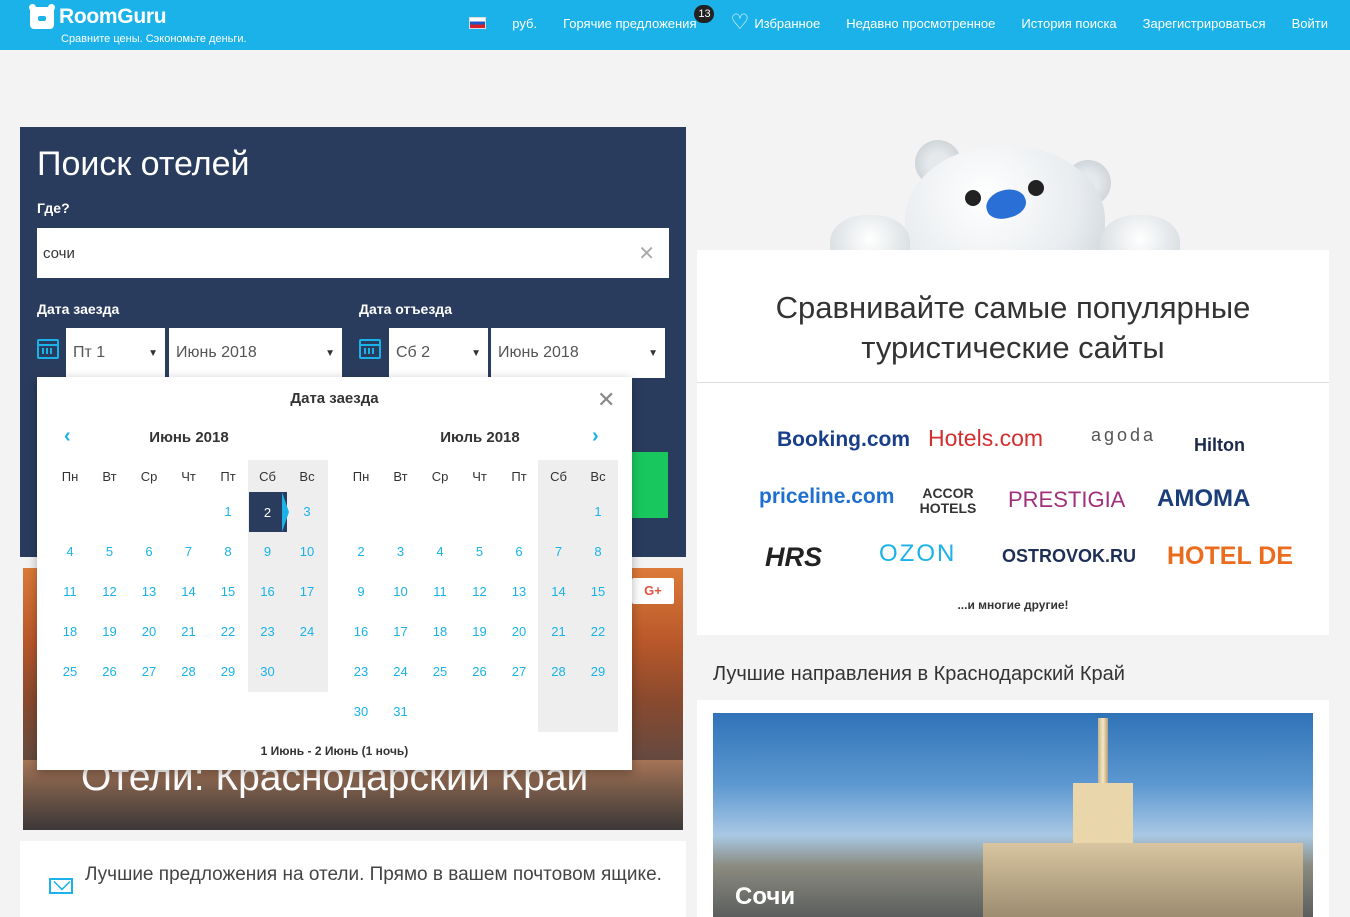 The width and height of the screenshot is (1350, 917). Describe the element at coordinates (255, 353) in the screenshot. I see `checkin-month-select: Июнь 2018 ▼` at that location.